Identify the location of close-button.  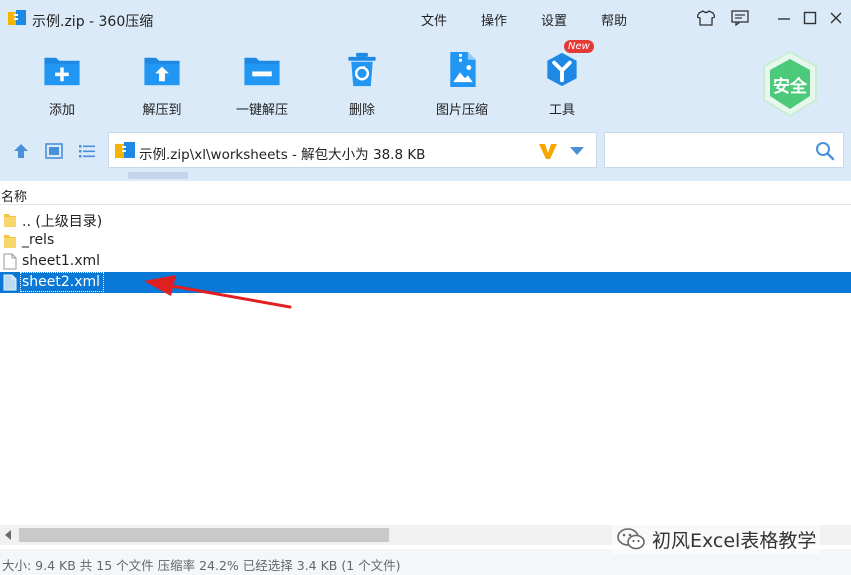
(836, 18).